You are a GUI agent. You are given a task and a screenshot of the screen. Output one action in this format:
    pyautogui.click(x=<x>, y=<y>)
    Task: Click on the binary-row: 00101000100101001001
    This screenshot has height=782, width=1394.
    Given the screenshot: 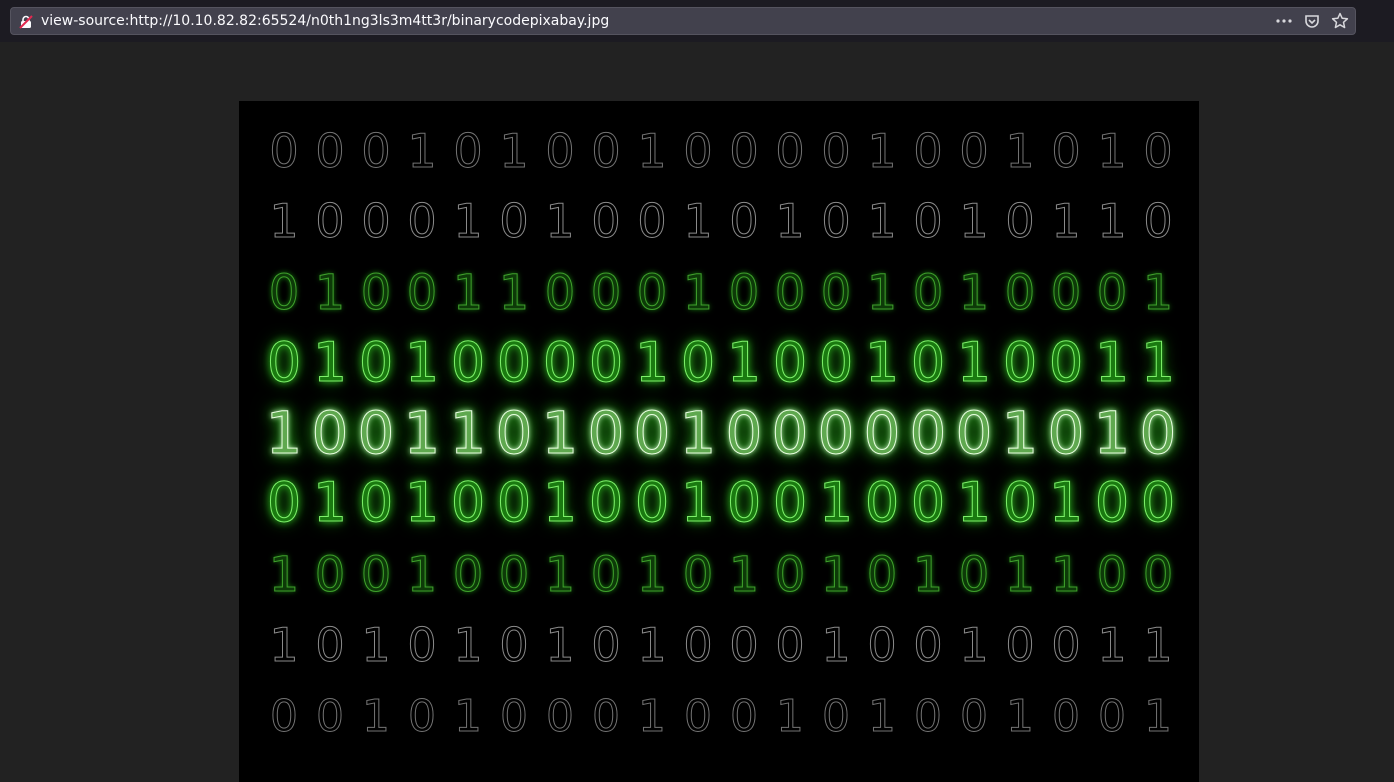 What is the action you would take?
    pyautogui.click(x=721, y=717)
    